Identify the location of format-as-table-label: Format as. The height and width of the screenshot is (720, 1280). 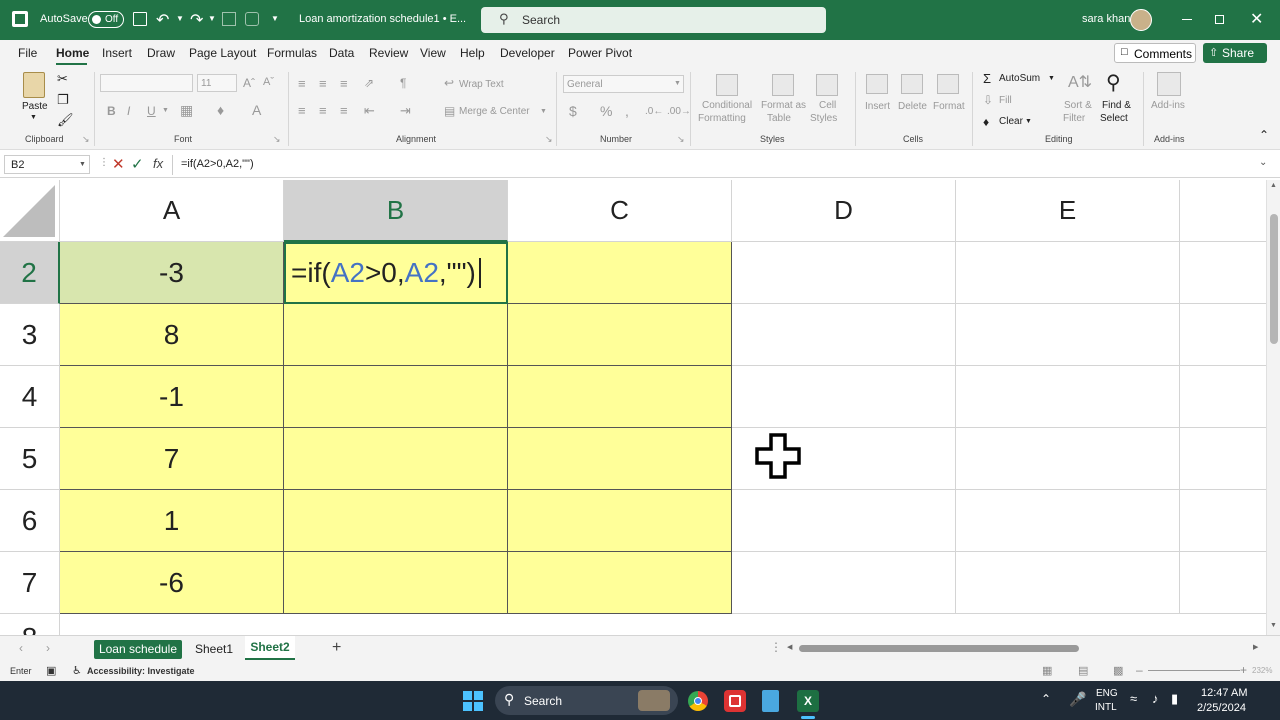
(783, 105).